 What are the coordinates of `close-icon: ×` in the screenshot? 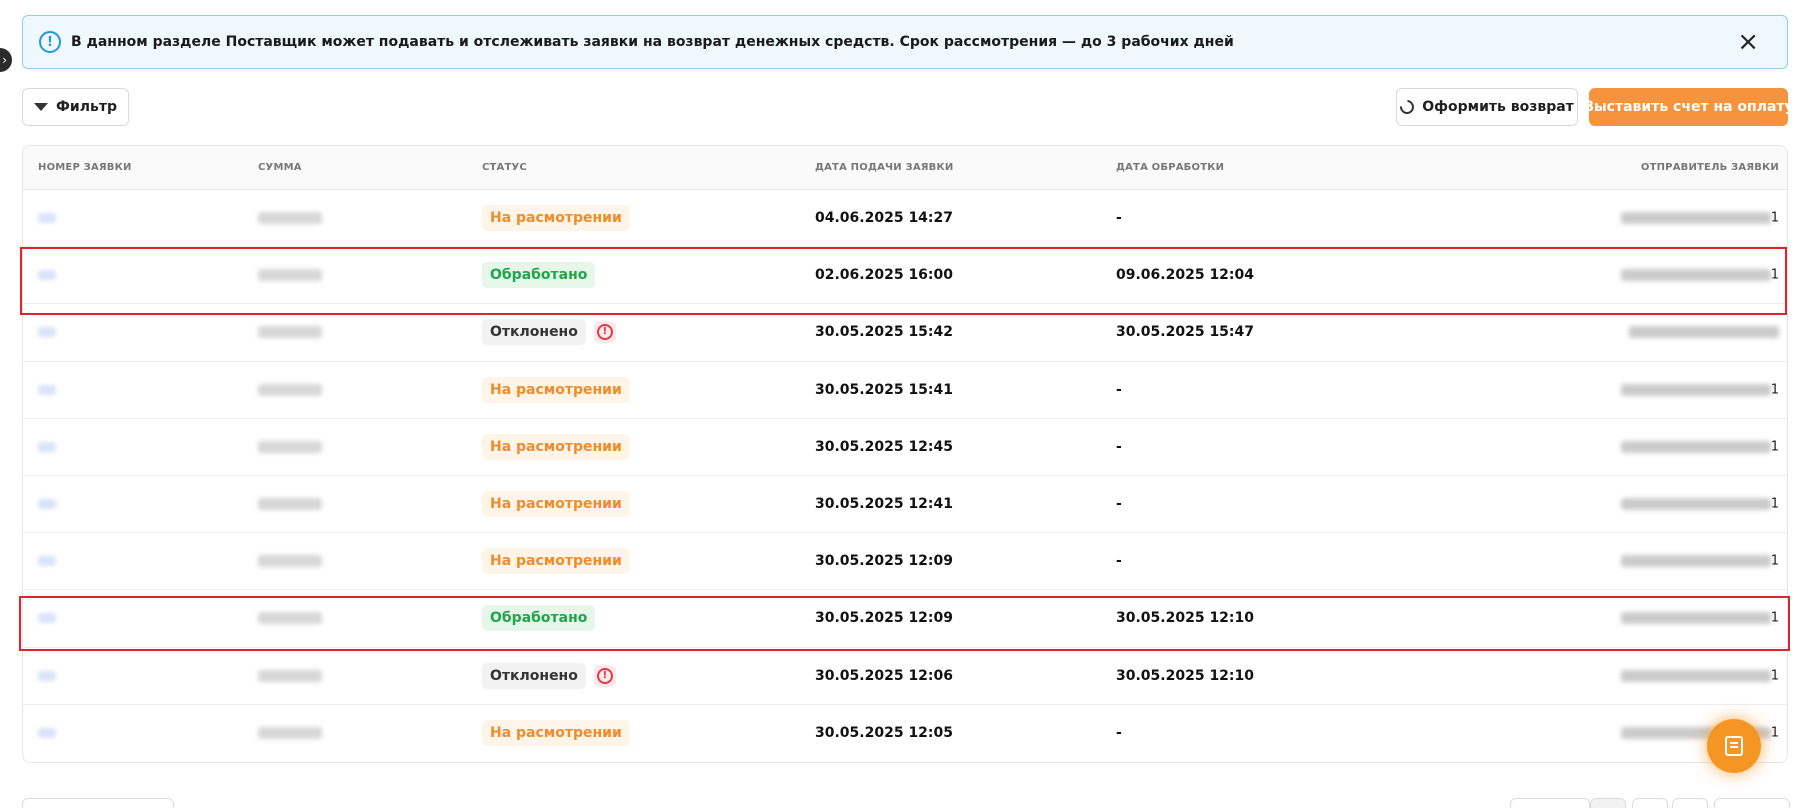 It's located at (1748, 42).